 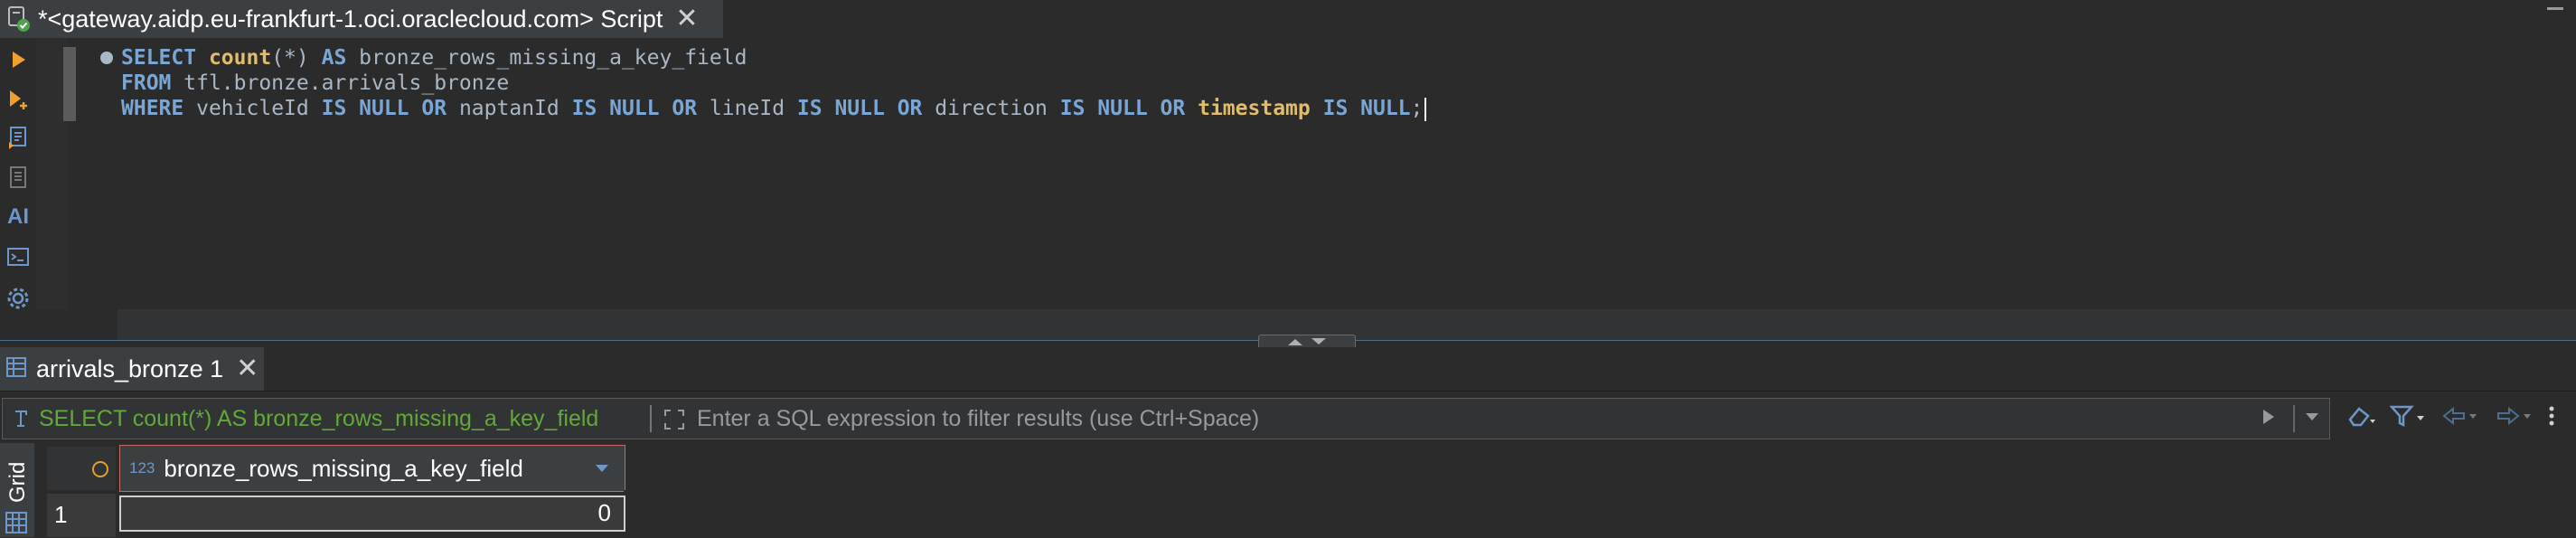 I want to click on database-connection-icon, so click(x=19, y=19).